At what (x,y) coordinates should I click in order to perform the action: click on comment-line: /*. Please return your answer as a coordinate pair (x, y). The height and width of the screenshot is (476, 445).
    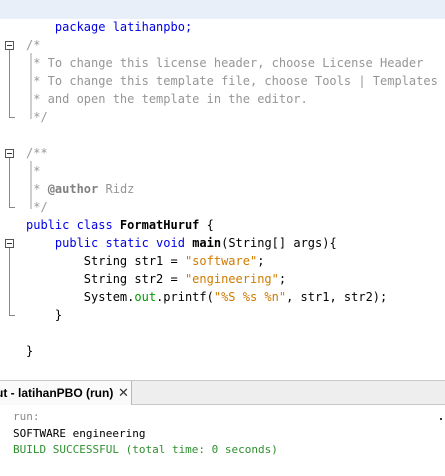
    Looking at the image, I should click on (33, 45).